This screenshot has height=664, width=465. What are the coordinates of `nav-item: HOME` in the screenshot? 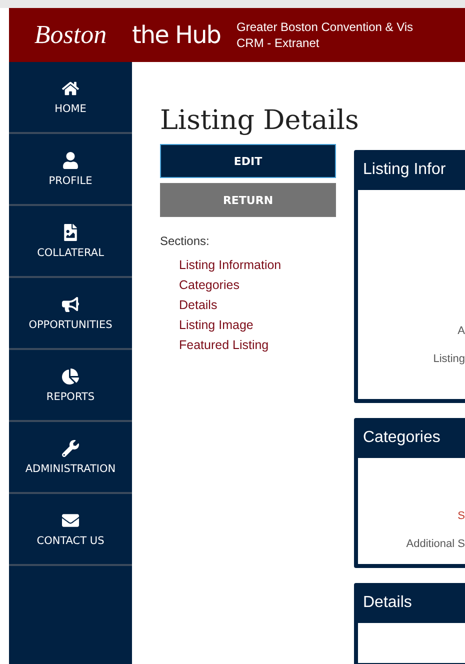 It's located at (70, 98).